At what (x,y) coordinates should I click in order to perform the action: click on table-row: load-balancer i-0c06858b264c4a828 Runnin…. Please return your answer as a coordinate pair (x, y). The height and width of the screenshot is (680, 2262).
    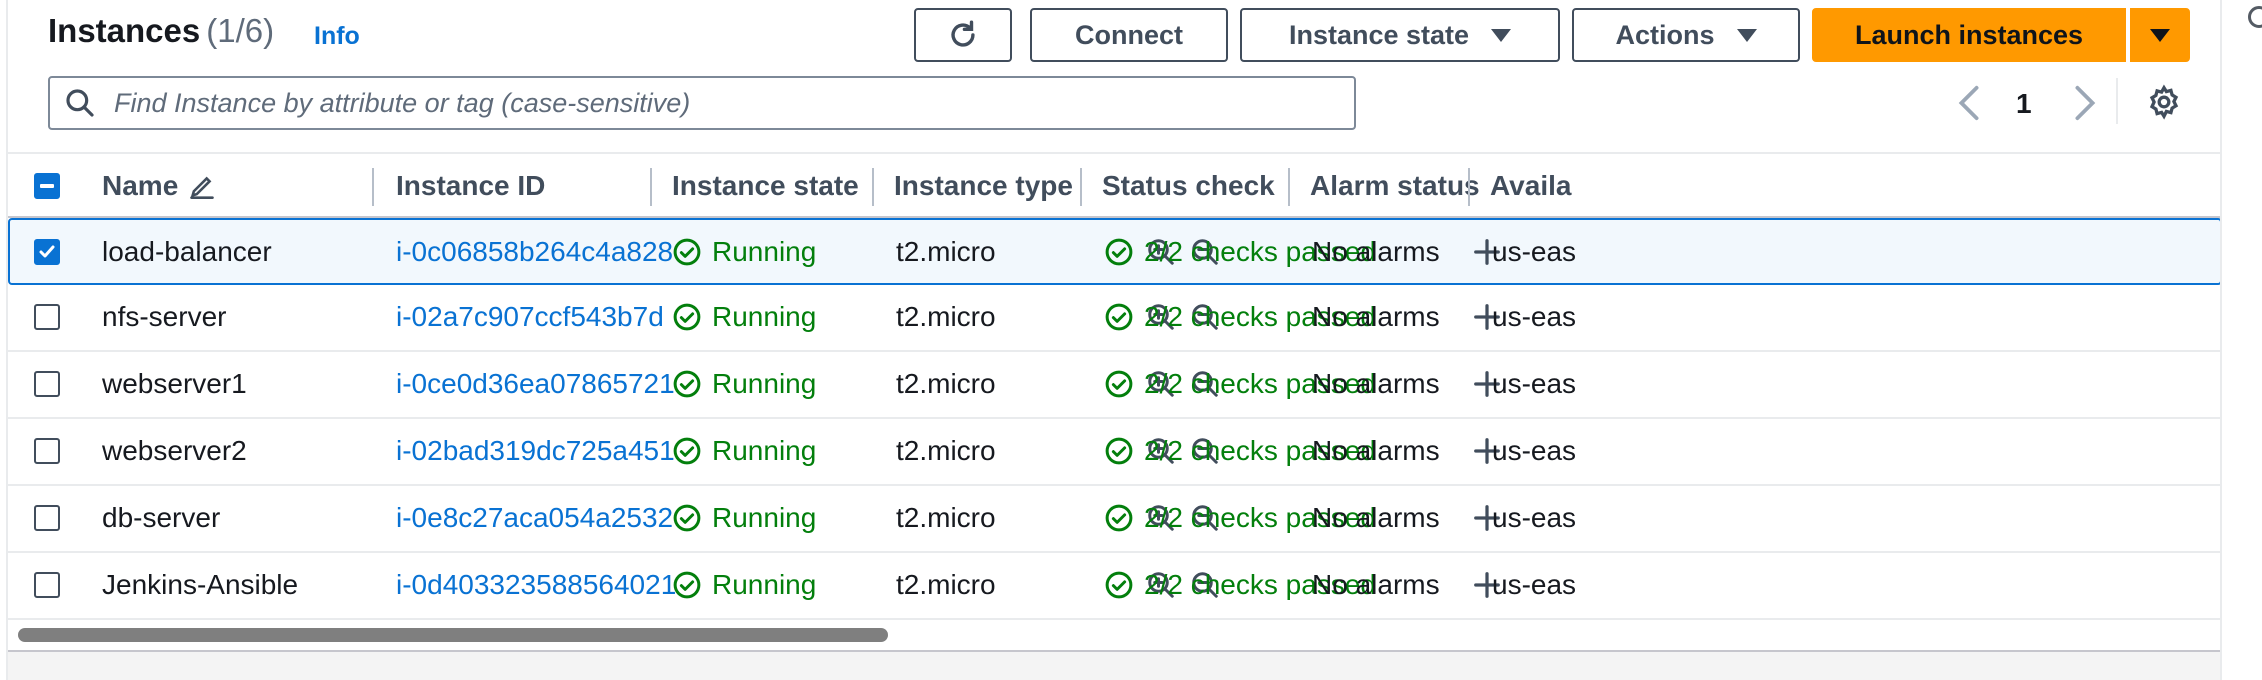
    Looking at the image, I should click on (1114, 251).